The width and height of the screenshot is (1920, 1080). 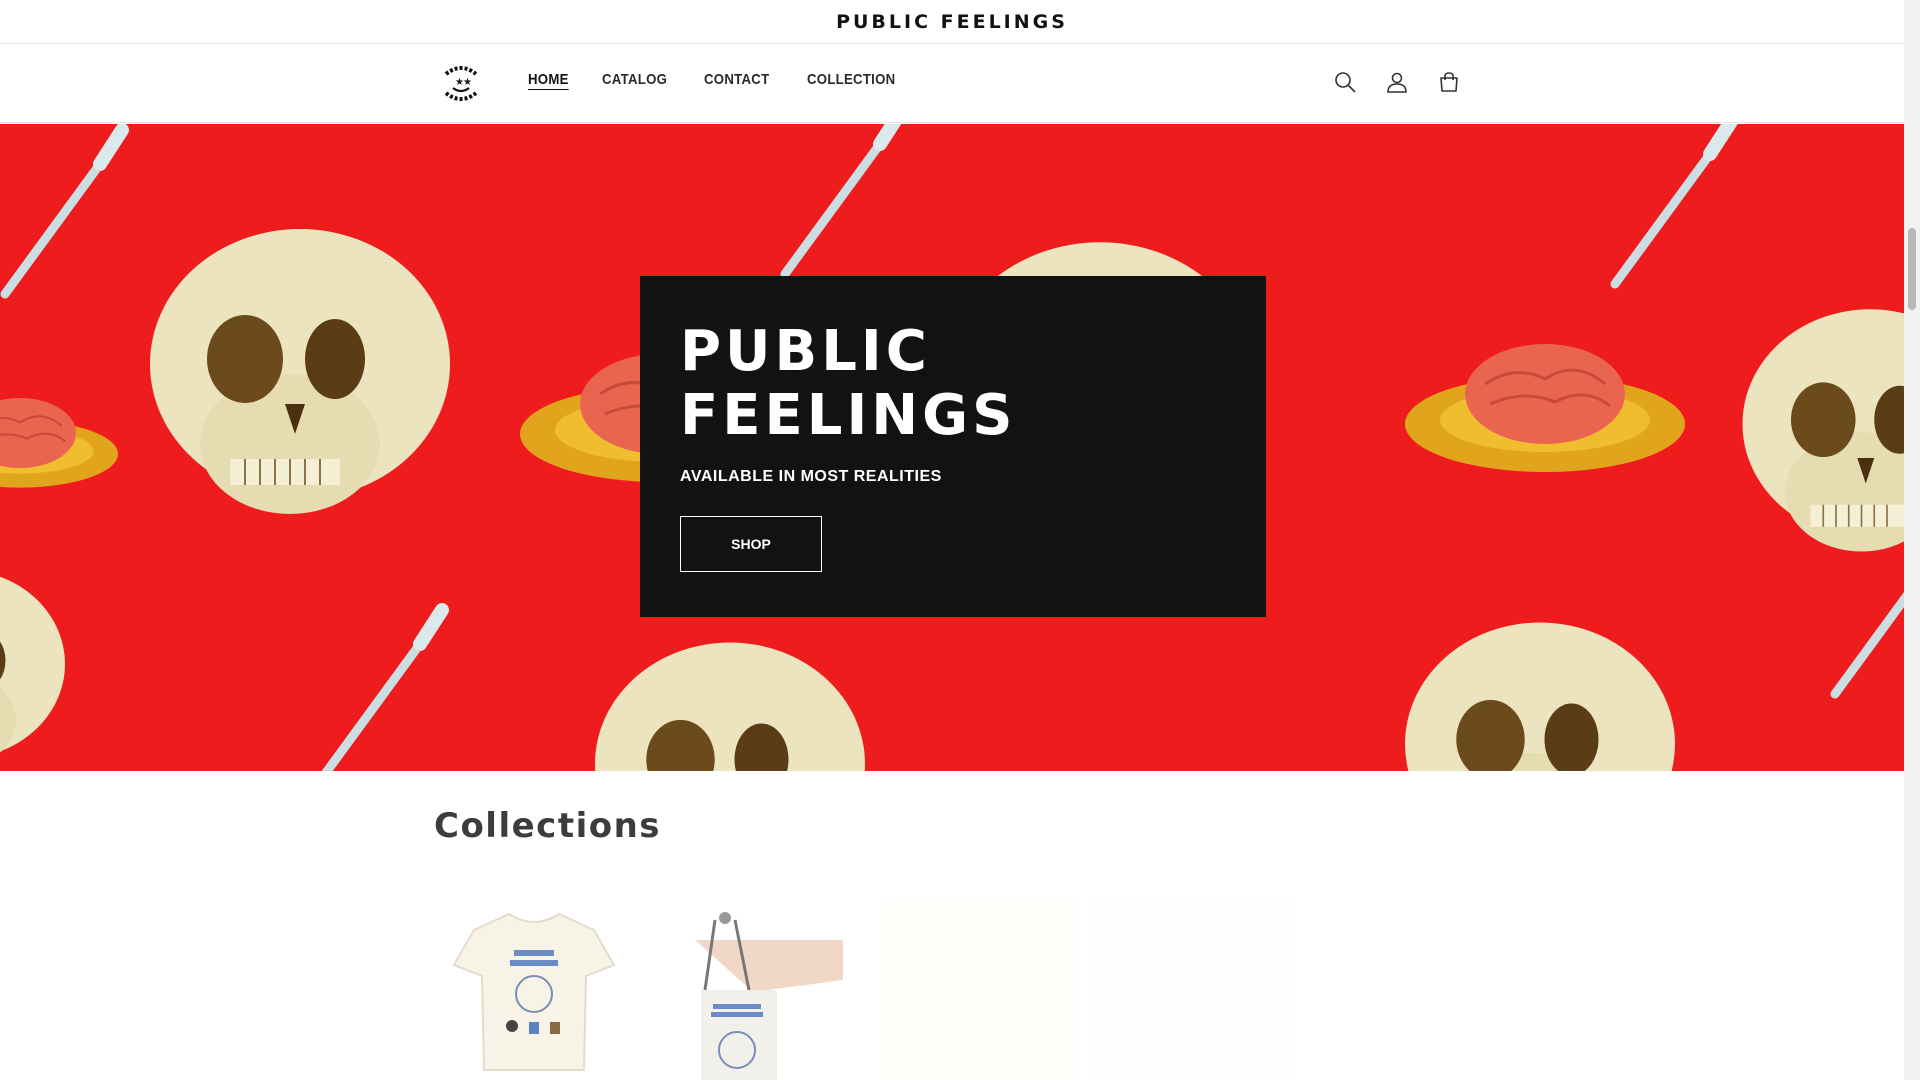 What do you see at coordinates (769, 996) in the screenshot?
I see `tote-bag-product-image` at bounding box center [769, 996].